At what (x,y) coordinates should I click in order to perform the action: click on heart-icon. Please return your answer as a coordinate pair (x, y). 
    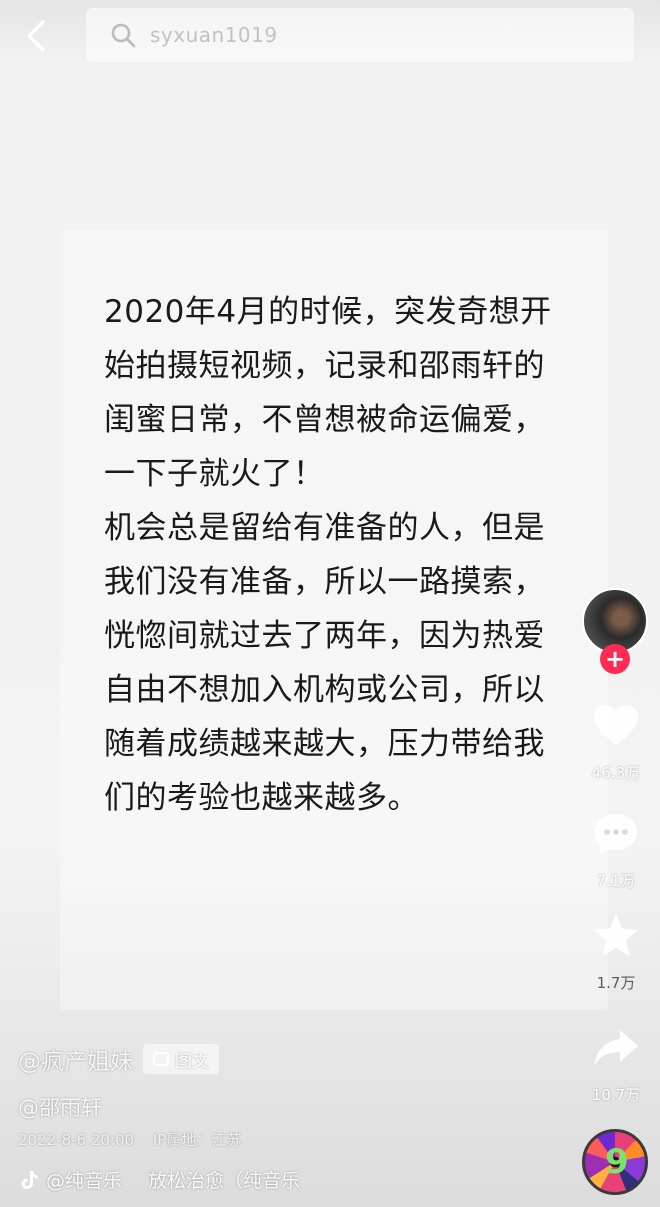
    Looking at the image, I should click on (616, 726).